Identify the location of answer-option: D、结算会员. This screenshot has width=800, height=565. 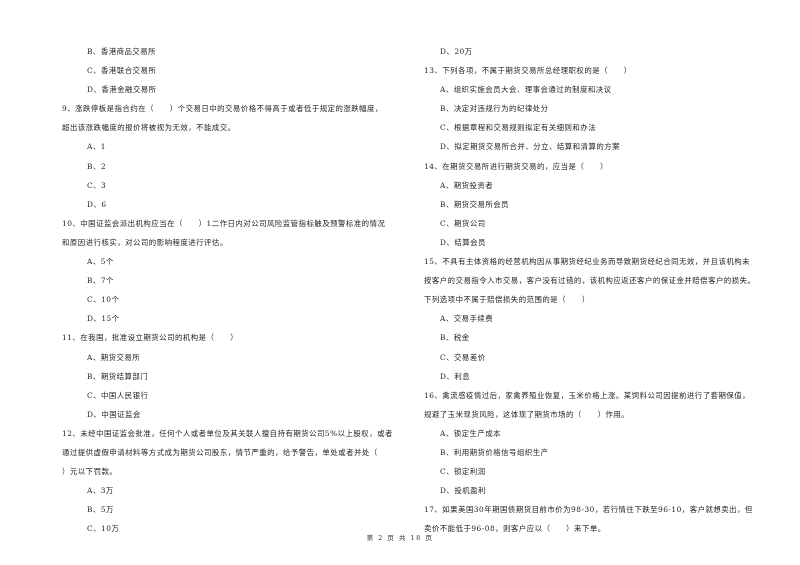
(463, 242).